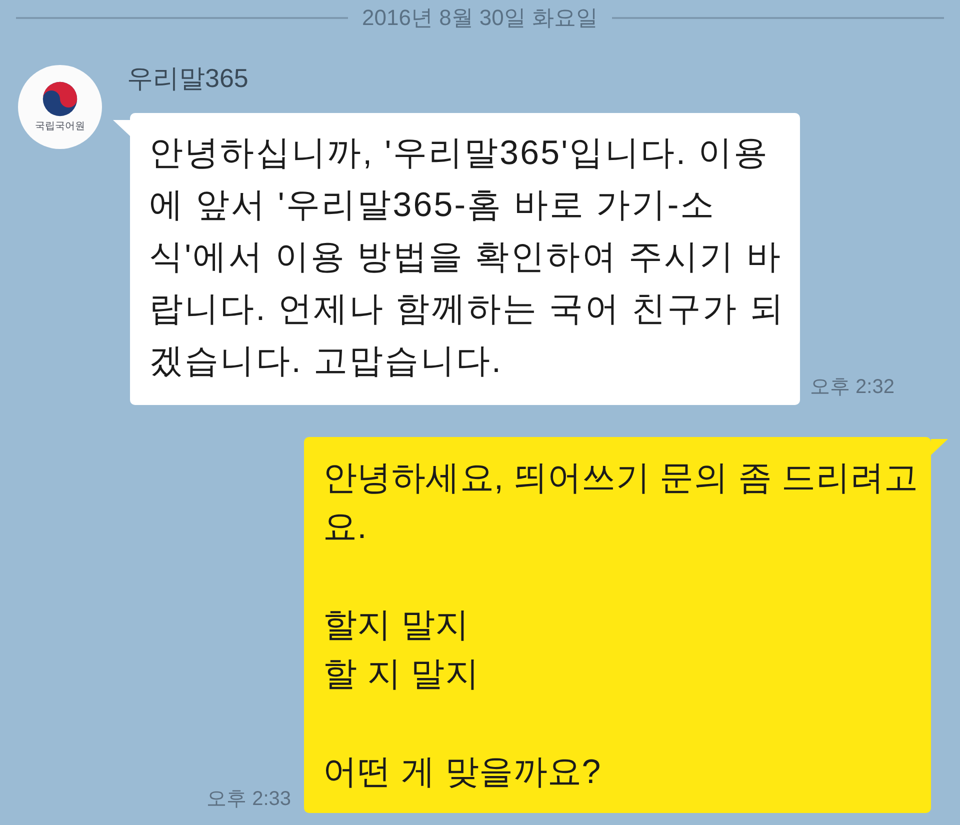 The image size is (960, 825). What do you see at coordinates (480, 18) in the screenshot?
I see `date-label: 2016년 8월 30일 화요일` at bounding box center [480, 18].